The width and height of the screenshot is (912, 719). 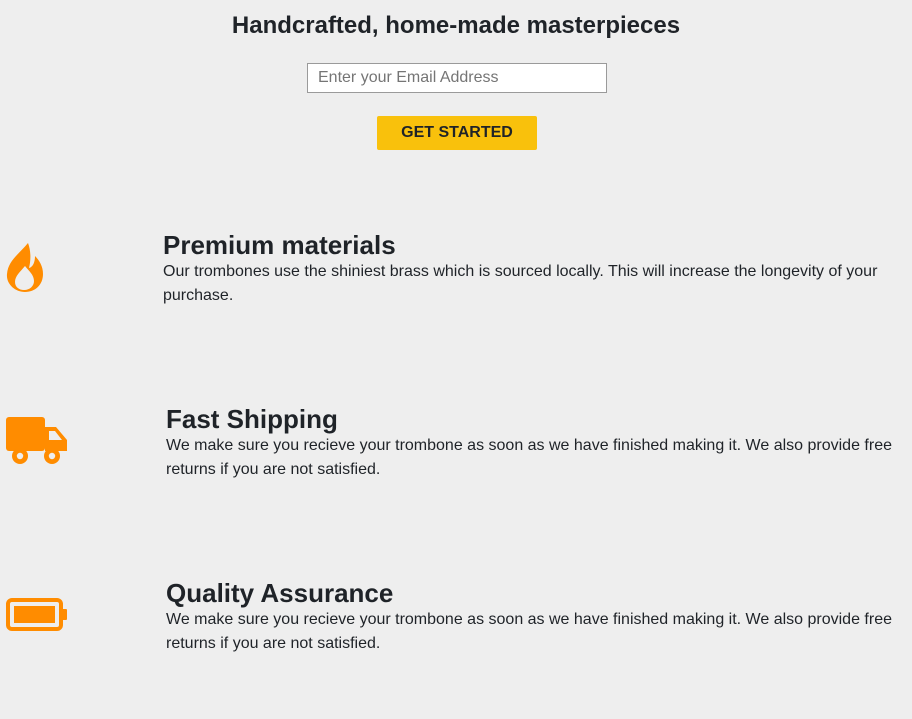 I want to click on page-title: Handcrafted, home-made masterpieces, so click(x=456, y=25).